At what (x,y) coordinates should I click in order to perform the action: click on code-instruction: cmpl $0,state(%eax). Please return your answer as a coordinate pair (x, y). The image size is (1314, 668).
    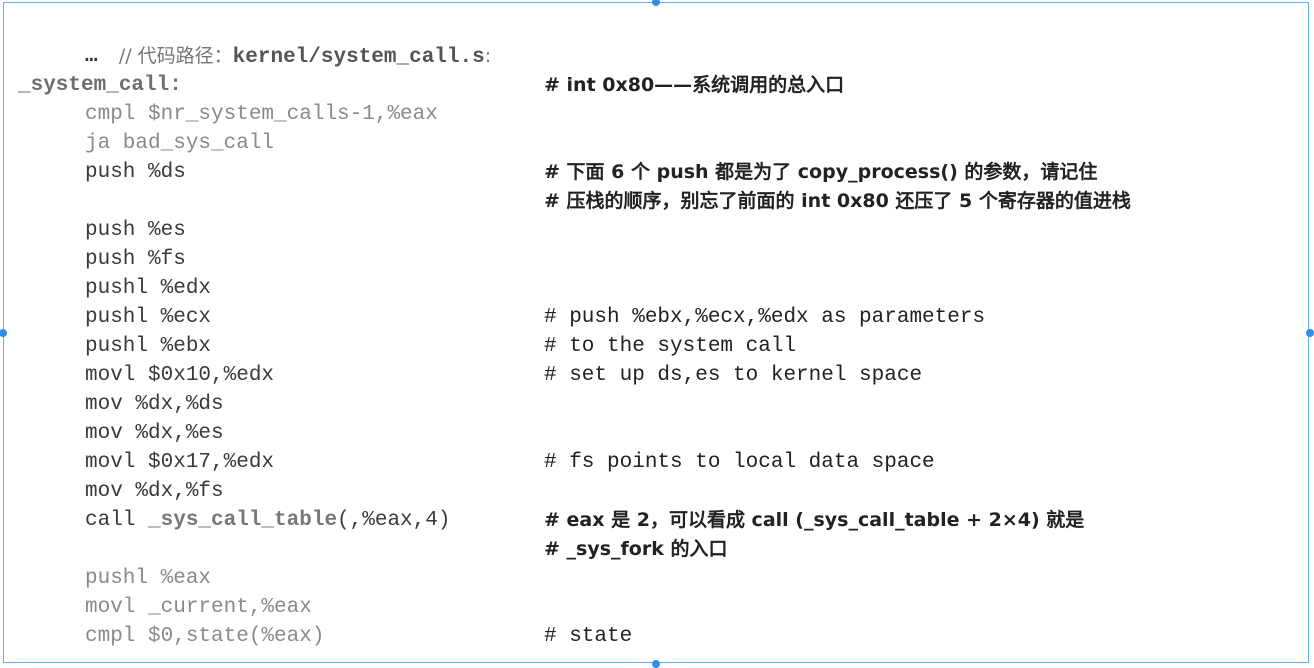
    Looking at the image, I should click on (205, 636).